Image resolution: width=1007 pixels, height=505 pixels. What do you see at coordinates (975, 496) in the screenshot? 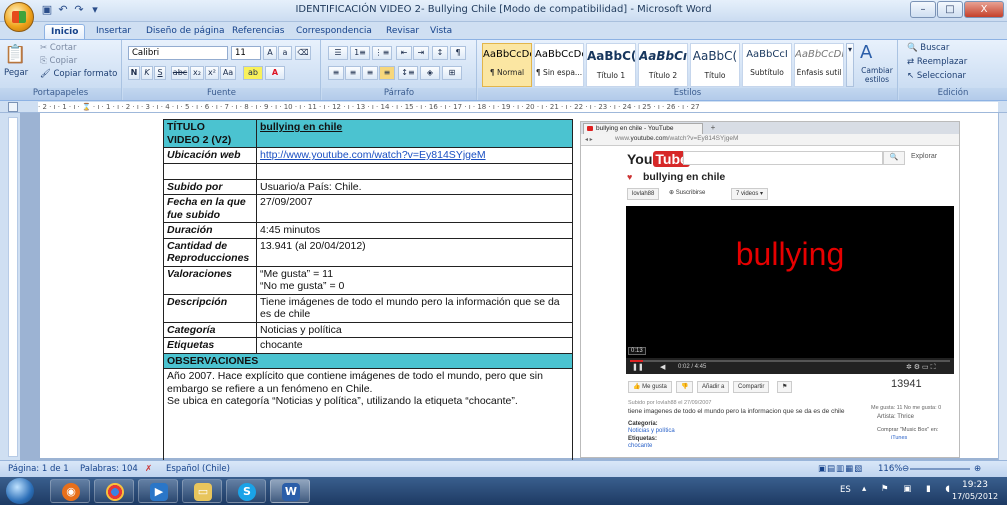
I see `clock-date: 17/05/2012` at bounding box center [975, 496].